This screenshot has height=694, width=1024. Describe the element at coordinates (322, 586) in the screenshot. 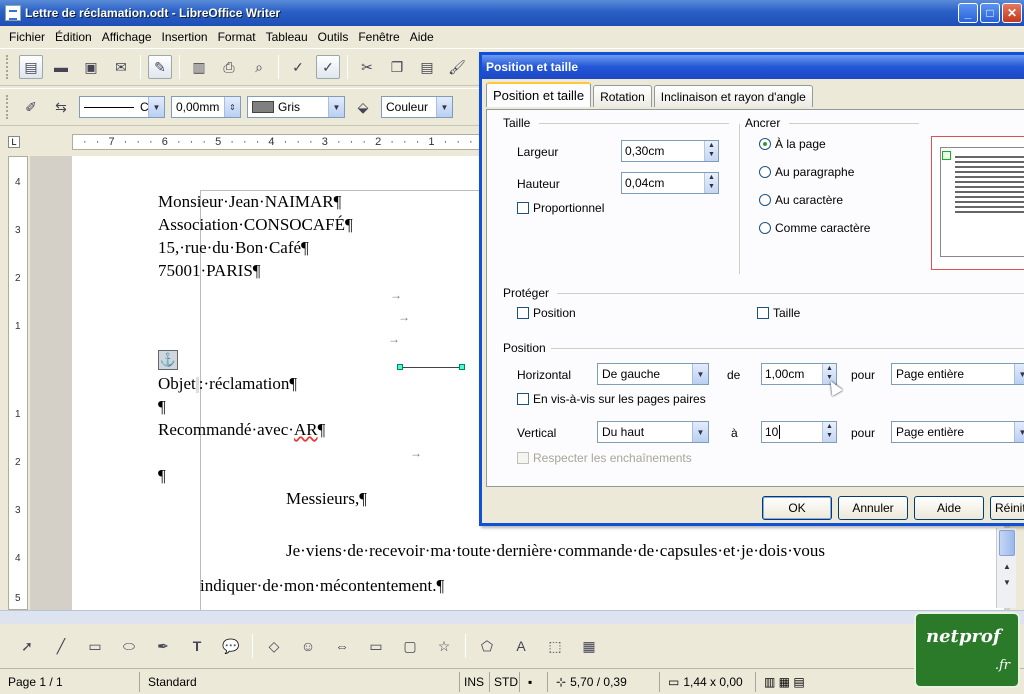

I see `body-paragraph: indiquer·de·mon·mécontentement.¶` at that location.